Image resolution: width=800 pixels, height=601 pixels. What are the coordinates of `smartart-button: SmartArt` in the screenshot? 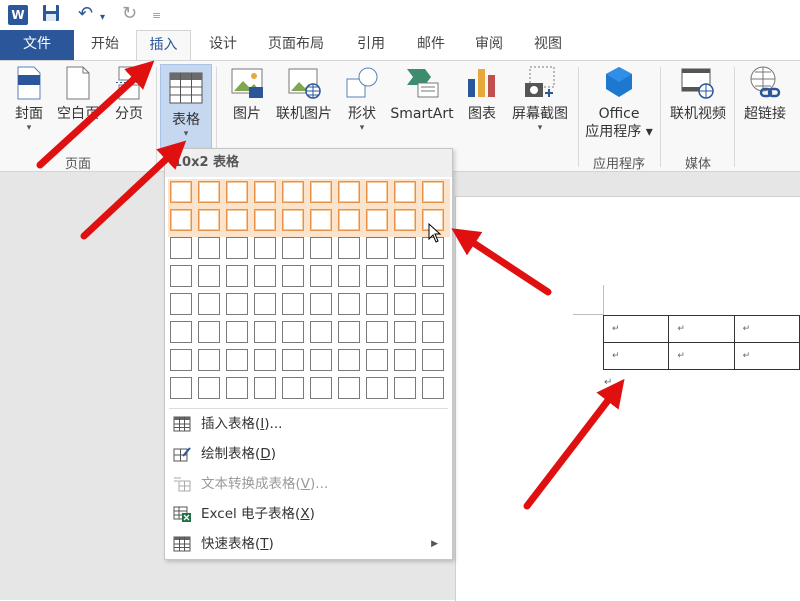 It's located at (422, 94).